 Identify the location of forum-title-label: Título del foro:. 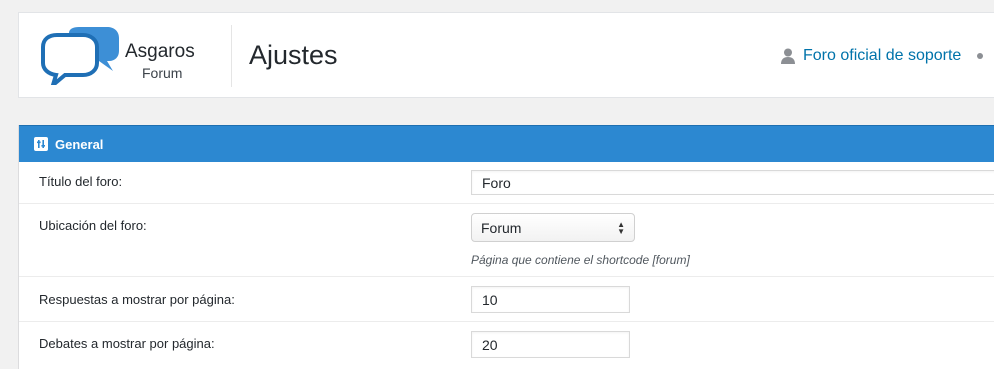
(81, 181).